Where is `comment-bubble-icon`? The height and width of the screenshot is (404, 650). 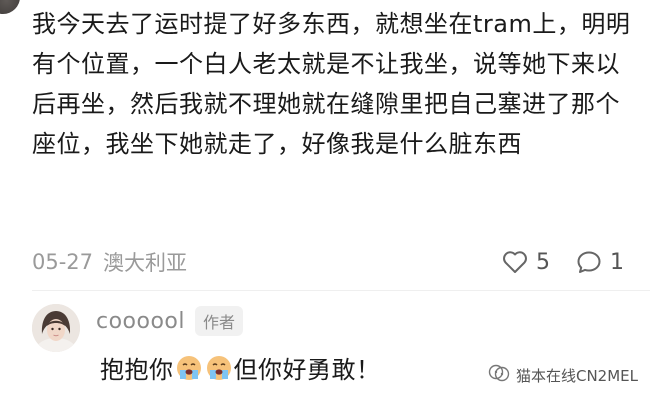
comment-bubble-icon is located at coordinates (589, 262).